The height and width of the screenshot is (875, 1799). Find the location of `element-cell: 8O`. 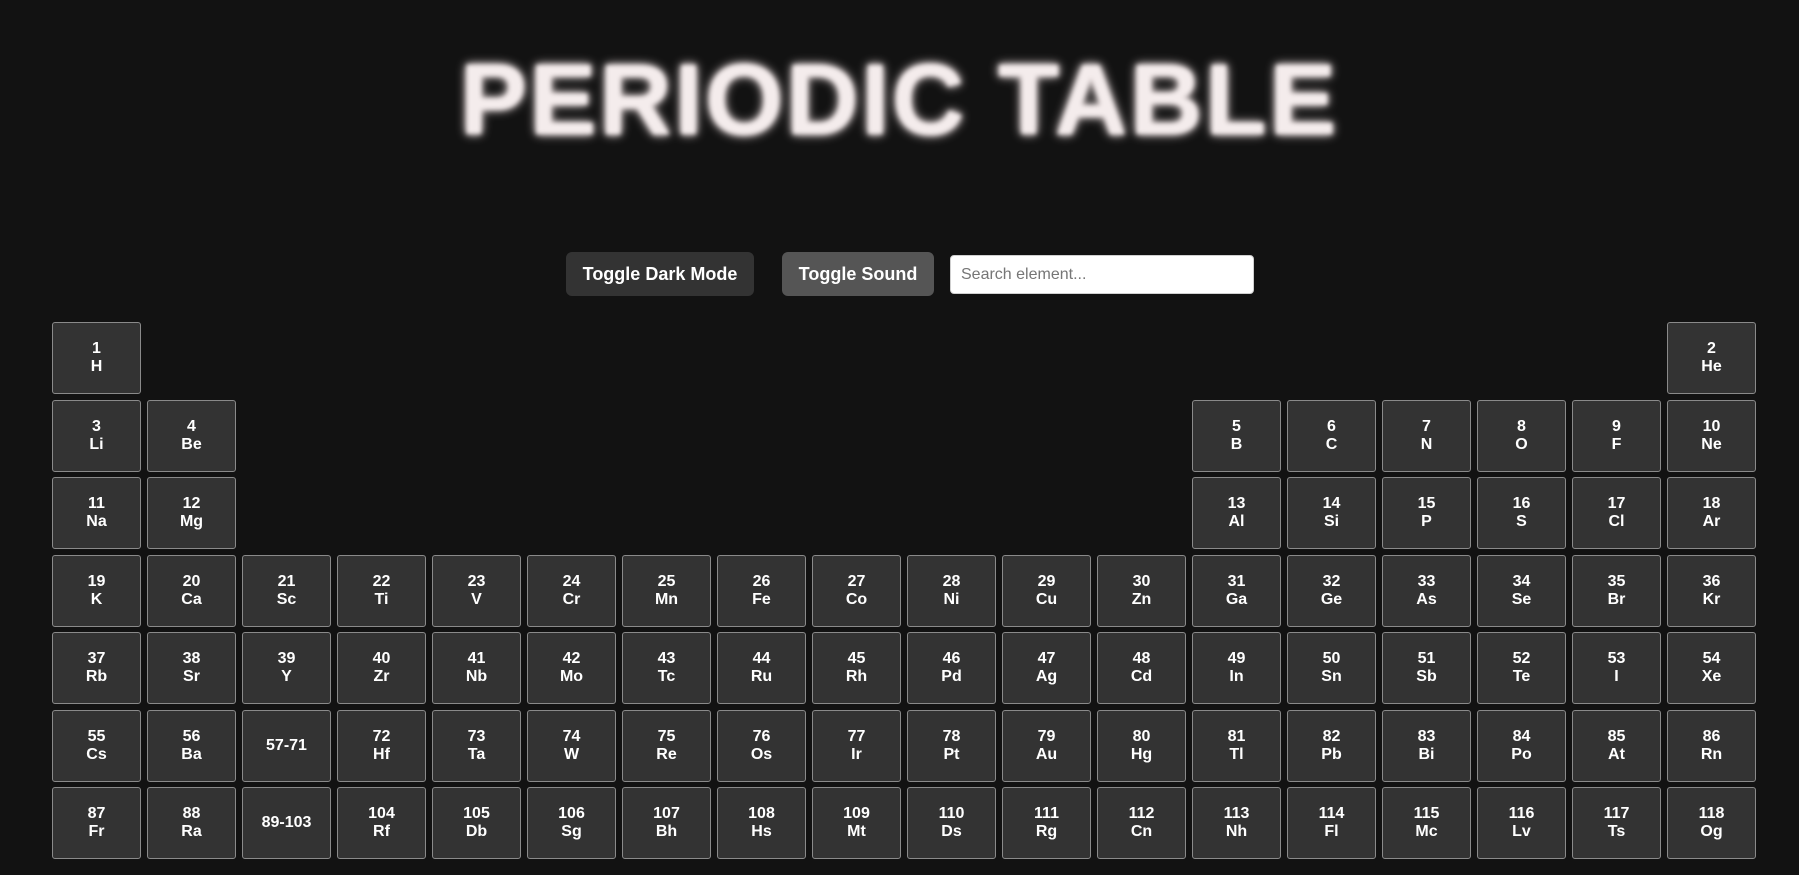

element-cell: 8O is located at coordinates (1521, 435).